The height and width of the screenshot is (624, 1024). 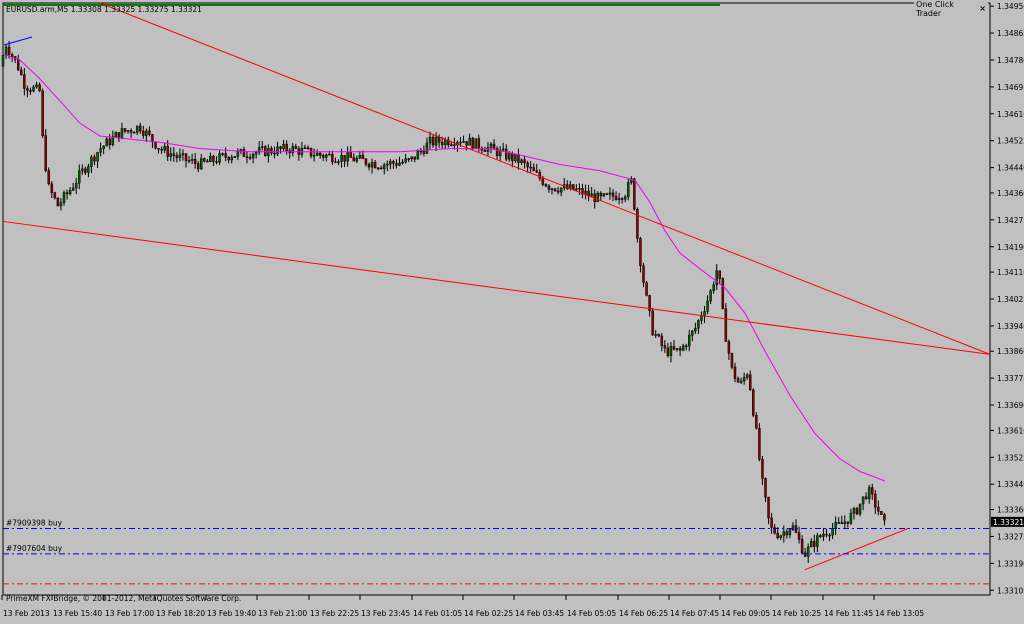 I want to click on x-tick-label: 13 Feb 2013, so click(x=26, y=613).